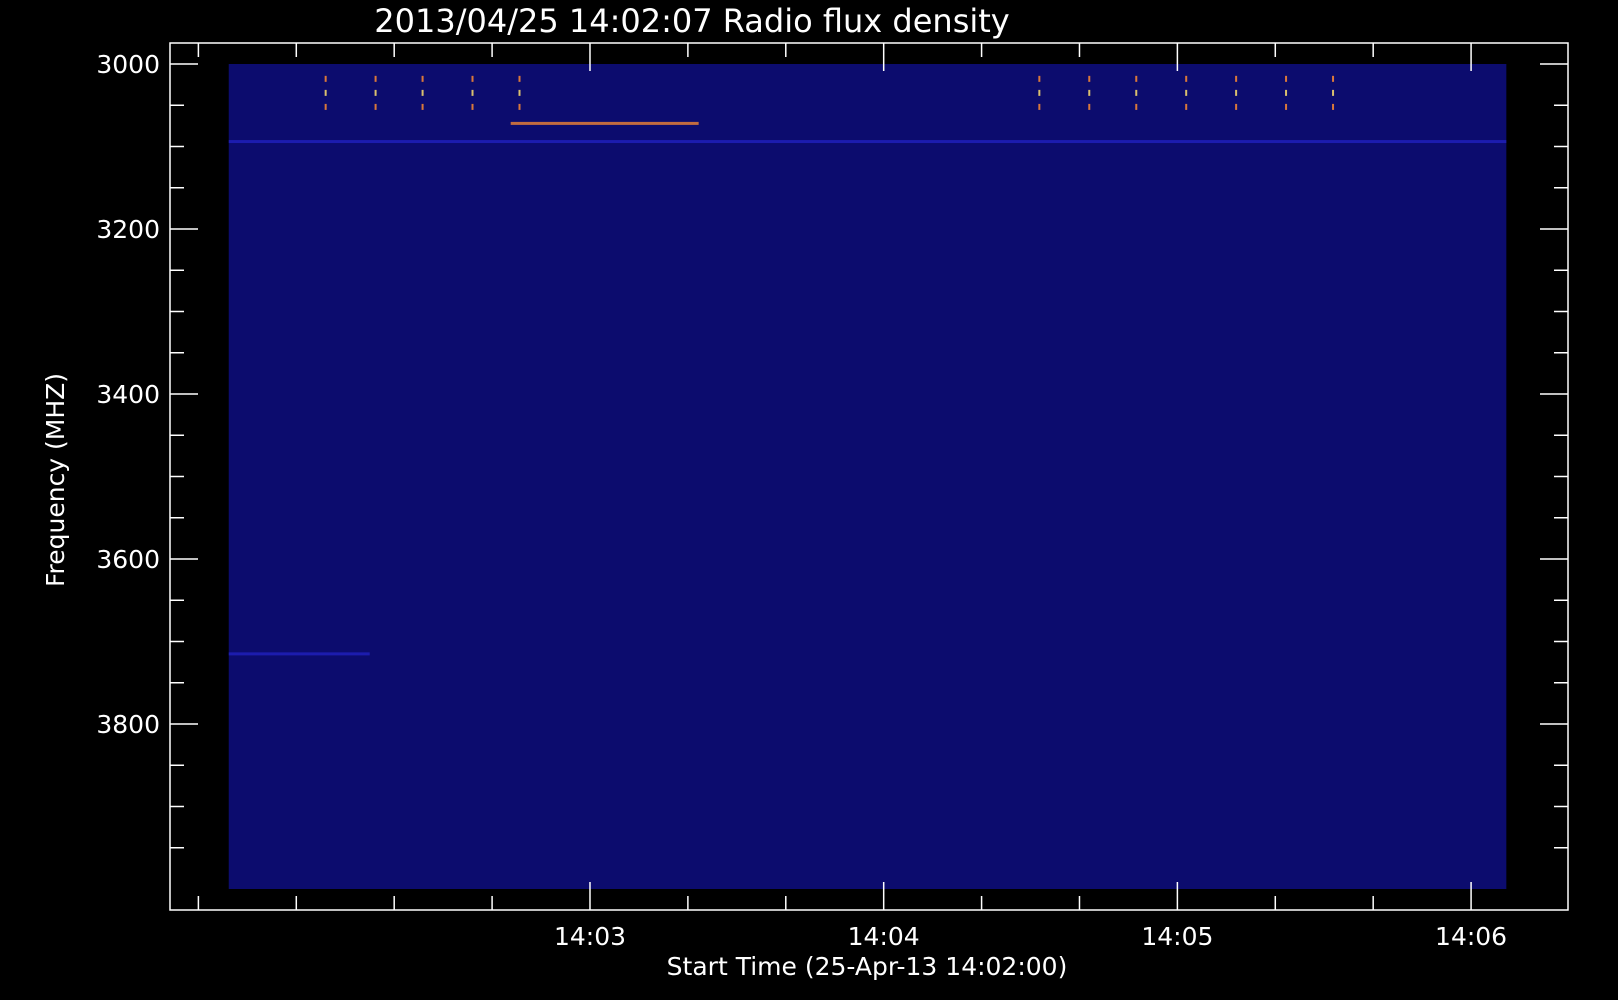 The width and height of the screenshot is (1618, 1000). I want to click on chart-title: 2013/04/25 14:02:07 Radio flux density, so click(691, 21).